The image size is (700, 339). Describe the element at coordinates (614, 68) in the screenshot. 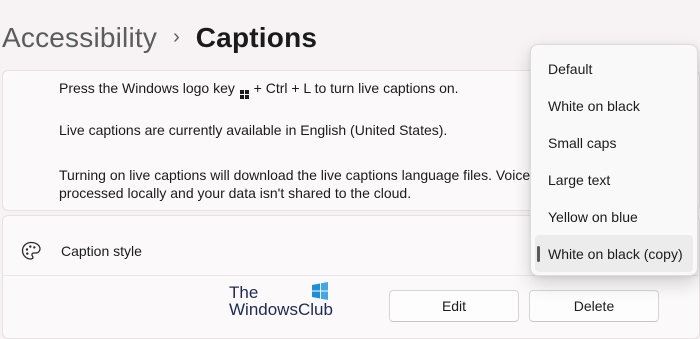

I see `dropdown-option-default: Default` at that location.